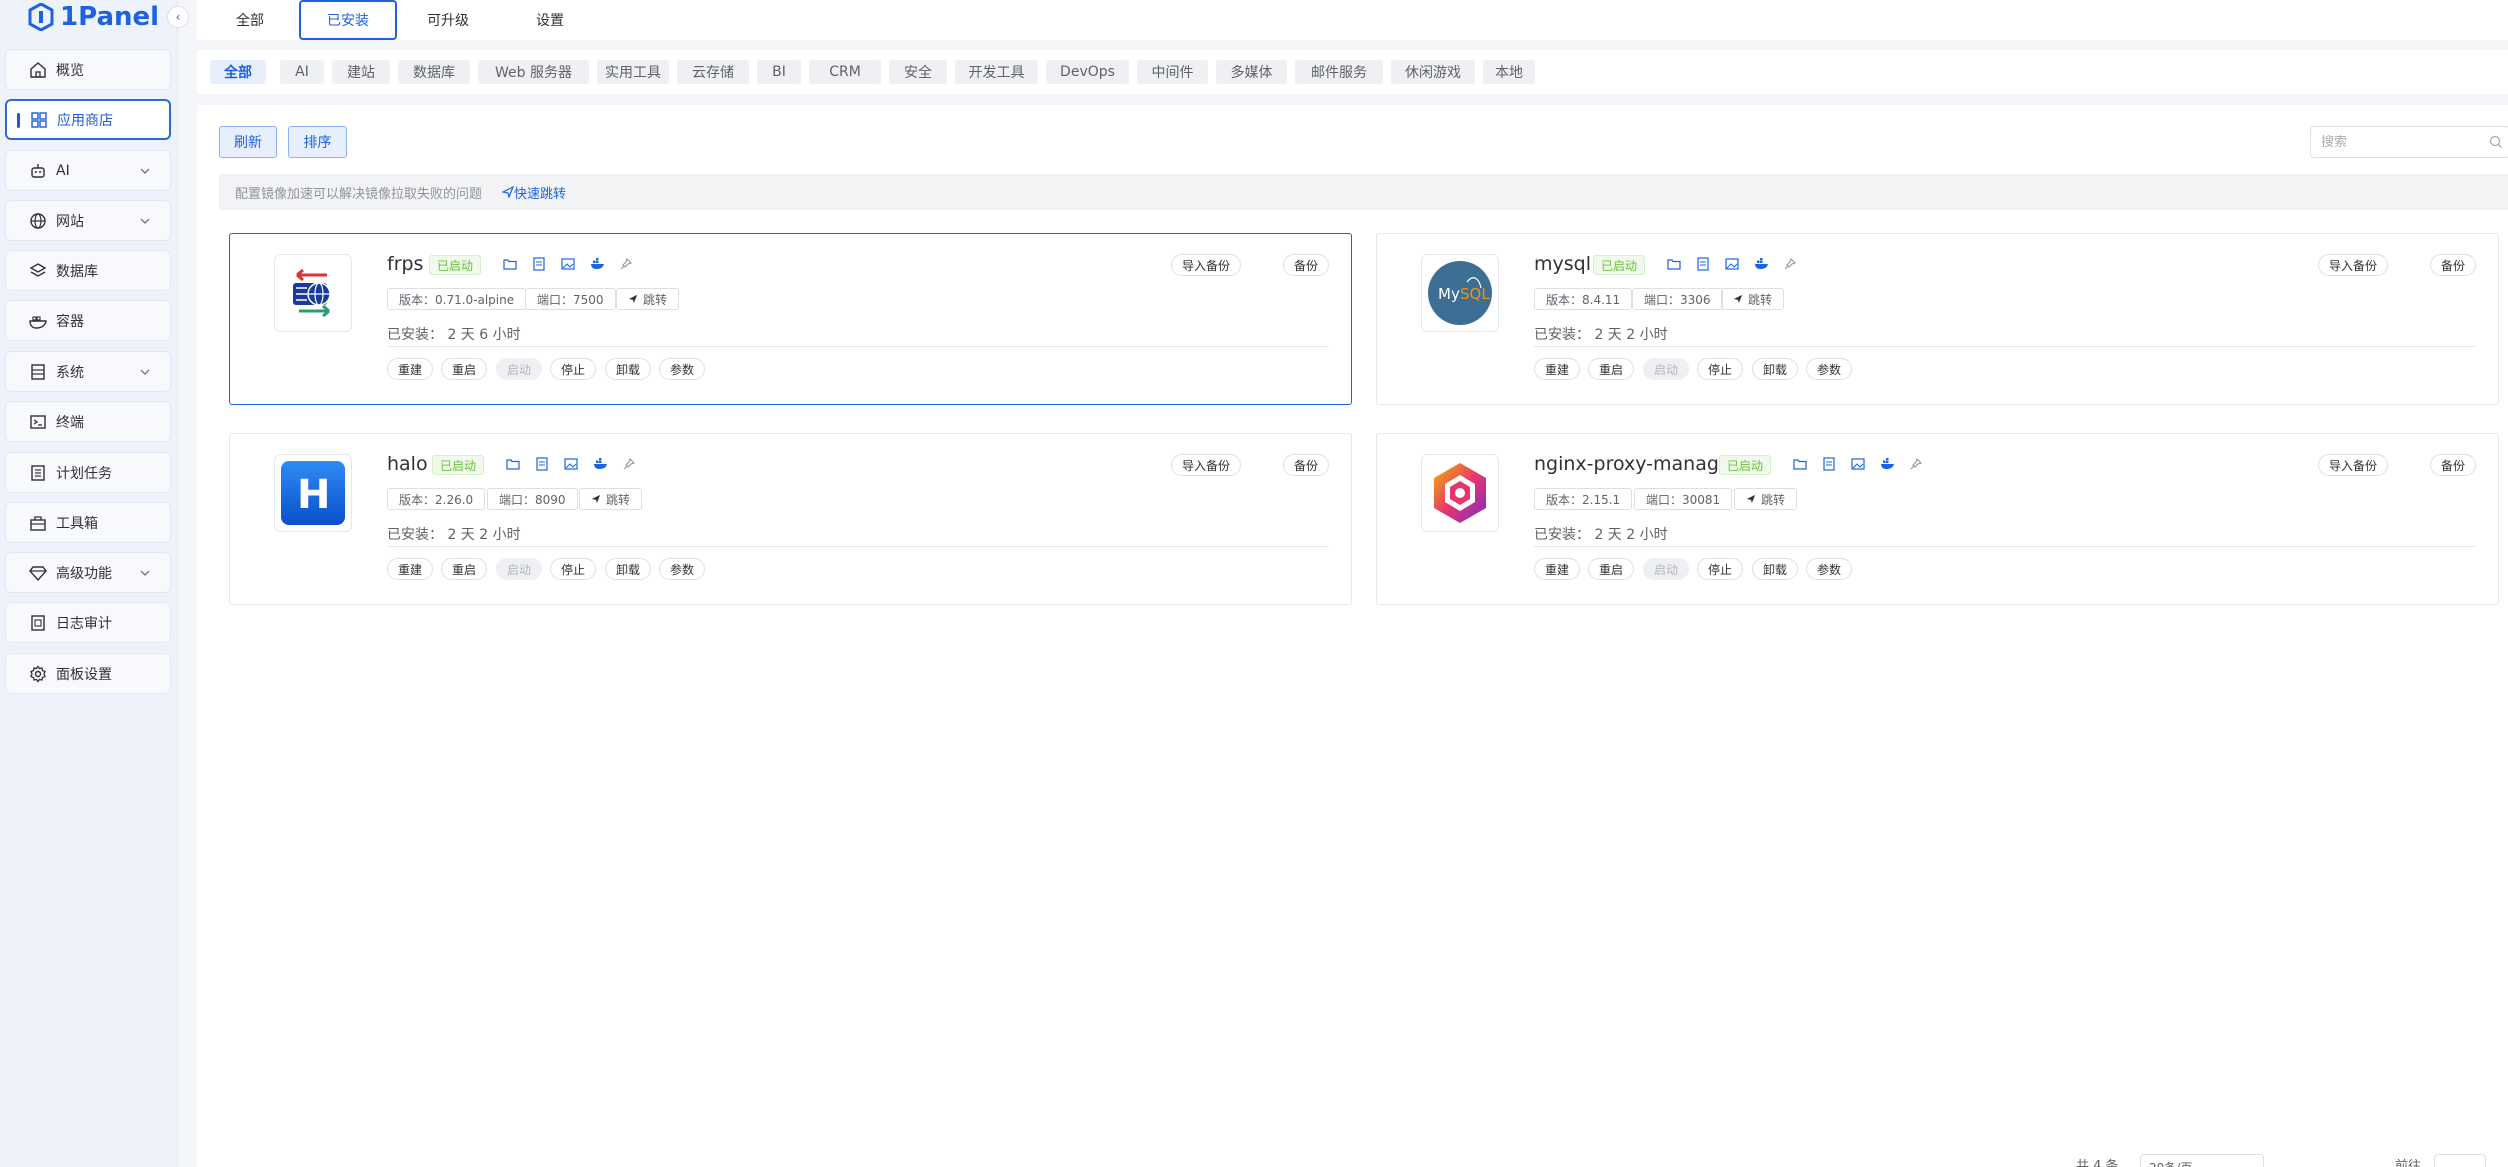 The image size is (2508, 1167). Describe the element at coordinates (2460, 1160) in the screenshot. I see `page-jump-input` at that location.